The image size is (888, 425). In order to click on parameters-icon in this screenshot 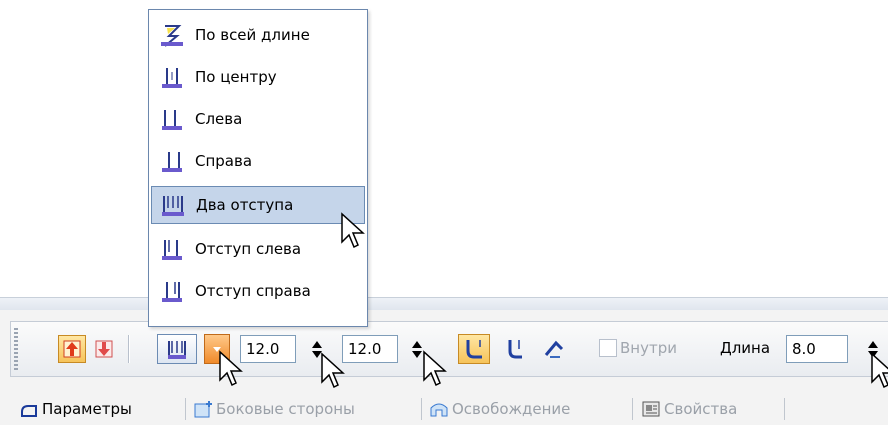, I will do `click(29, 411)`.